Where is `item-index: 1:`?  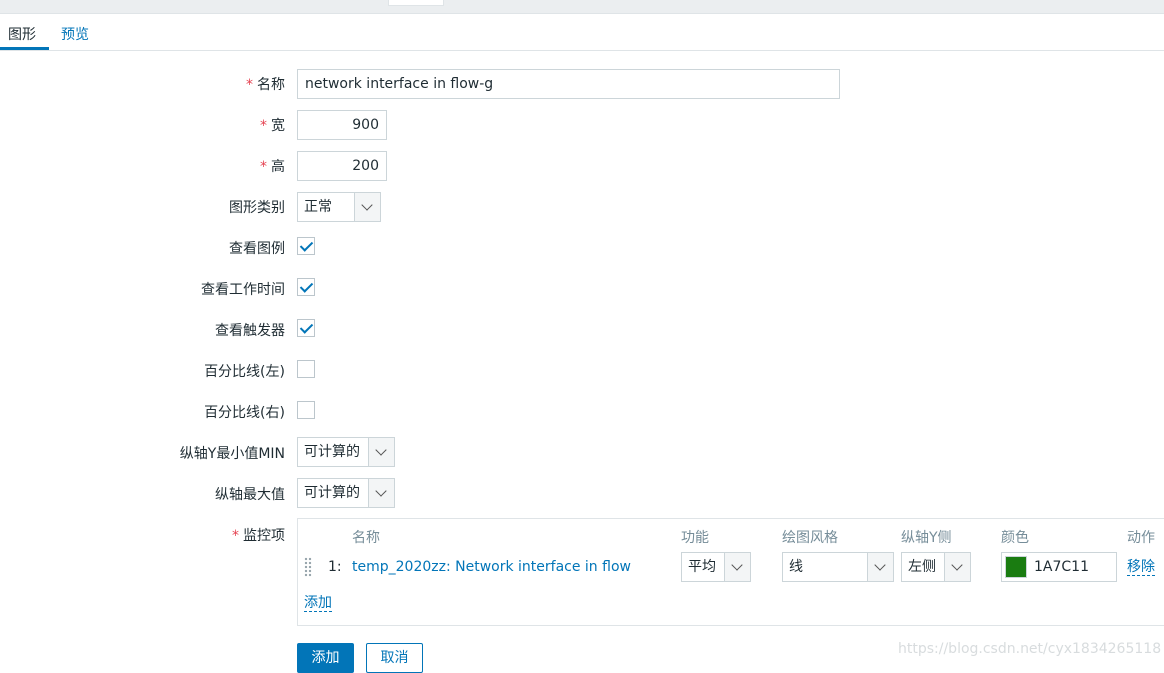
item-index: 1: is located at coordinates (335, 567).